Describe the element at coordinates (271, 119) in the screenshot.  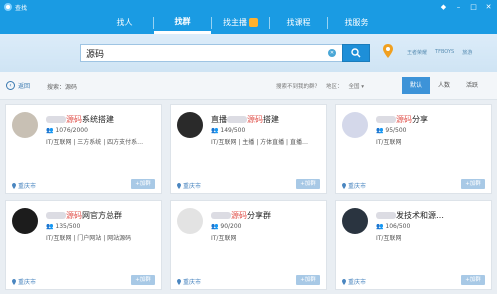
I see `title-suffix: 搭建` at that location.